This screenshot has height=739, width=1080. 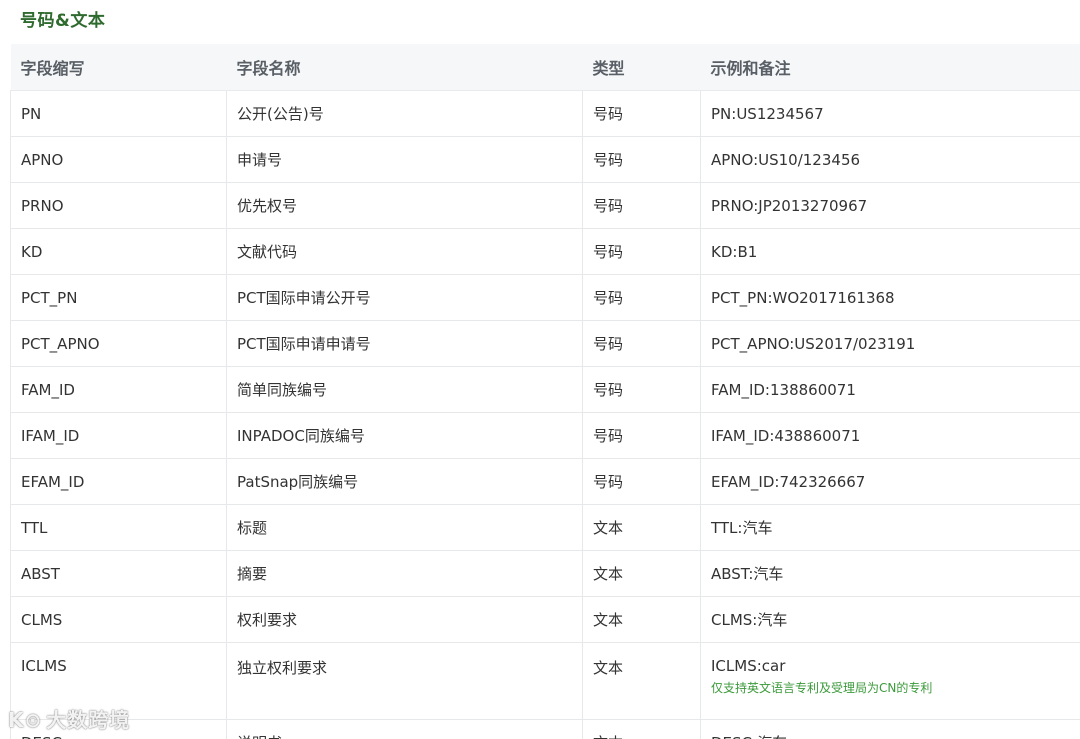 What do you see at coordinates (822, 688) in the screenshot?
I see `cell-note: 仅支持英文语言专利及受理局为CN的专利` at bounding box center [822, 688].